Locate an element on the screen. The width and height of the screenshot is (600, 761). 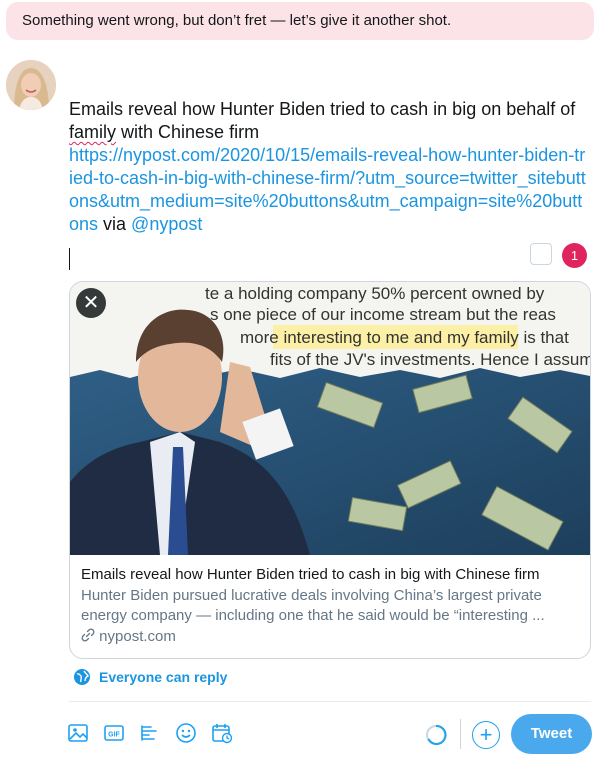
gif-label: GIF is located at coordinates (114, 735).